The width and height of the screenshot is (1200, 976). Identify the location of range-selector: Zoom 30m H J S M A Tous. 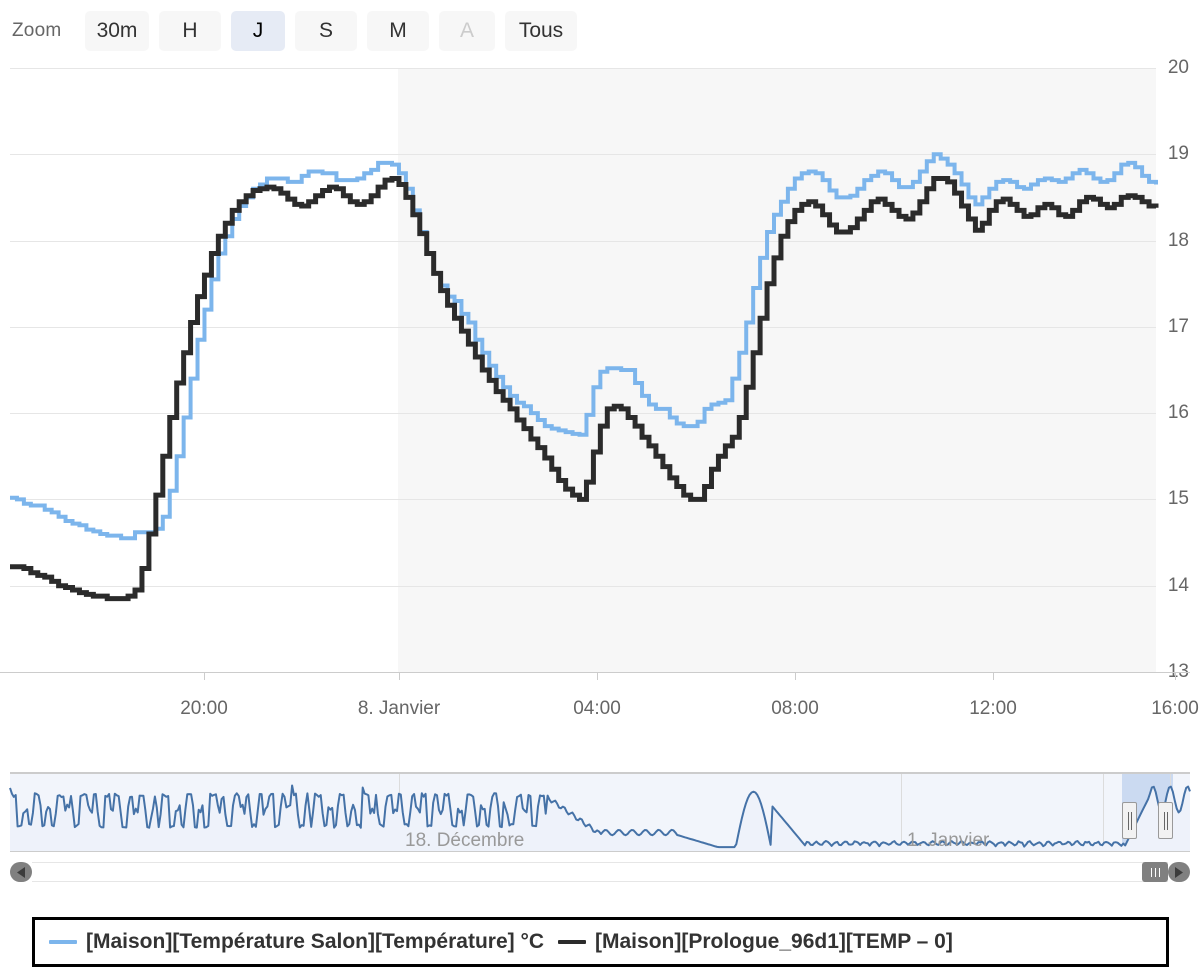
(600, 30).